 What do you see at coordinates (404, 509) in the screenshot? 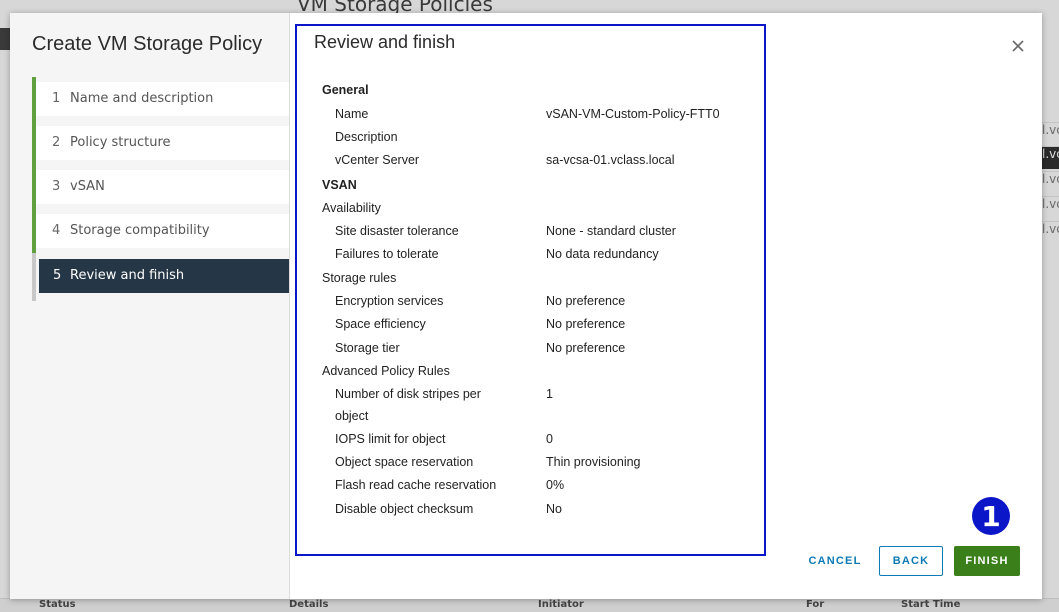
I see `checksum-label: Disable object checksum` at bounding box center [404, 509].